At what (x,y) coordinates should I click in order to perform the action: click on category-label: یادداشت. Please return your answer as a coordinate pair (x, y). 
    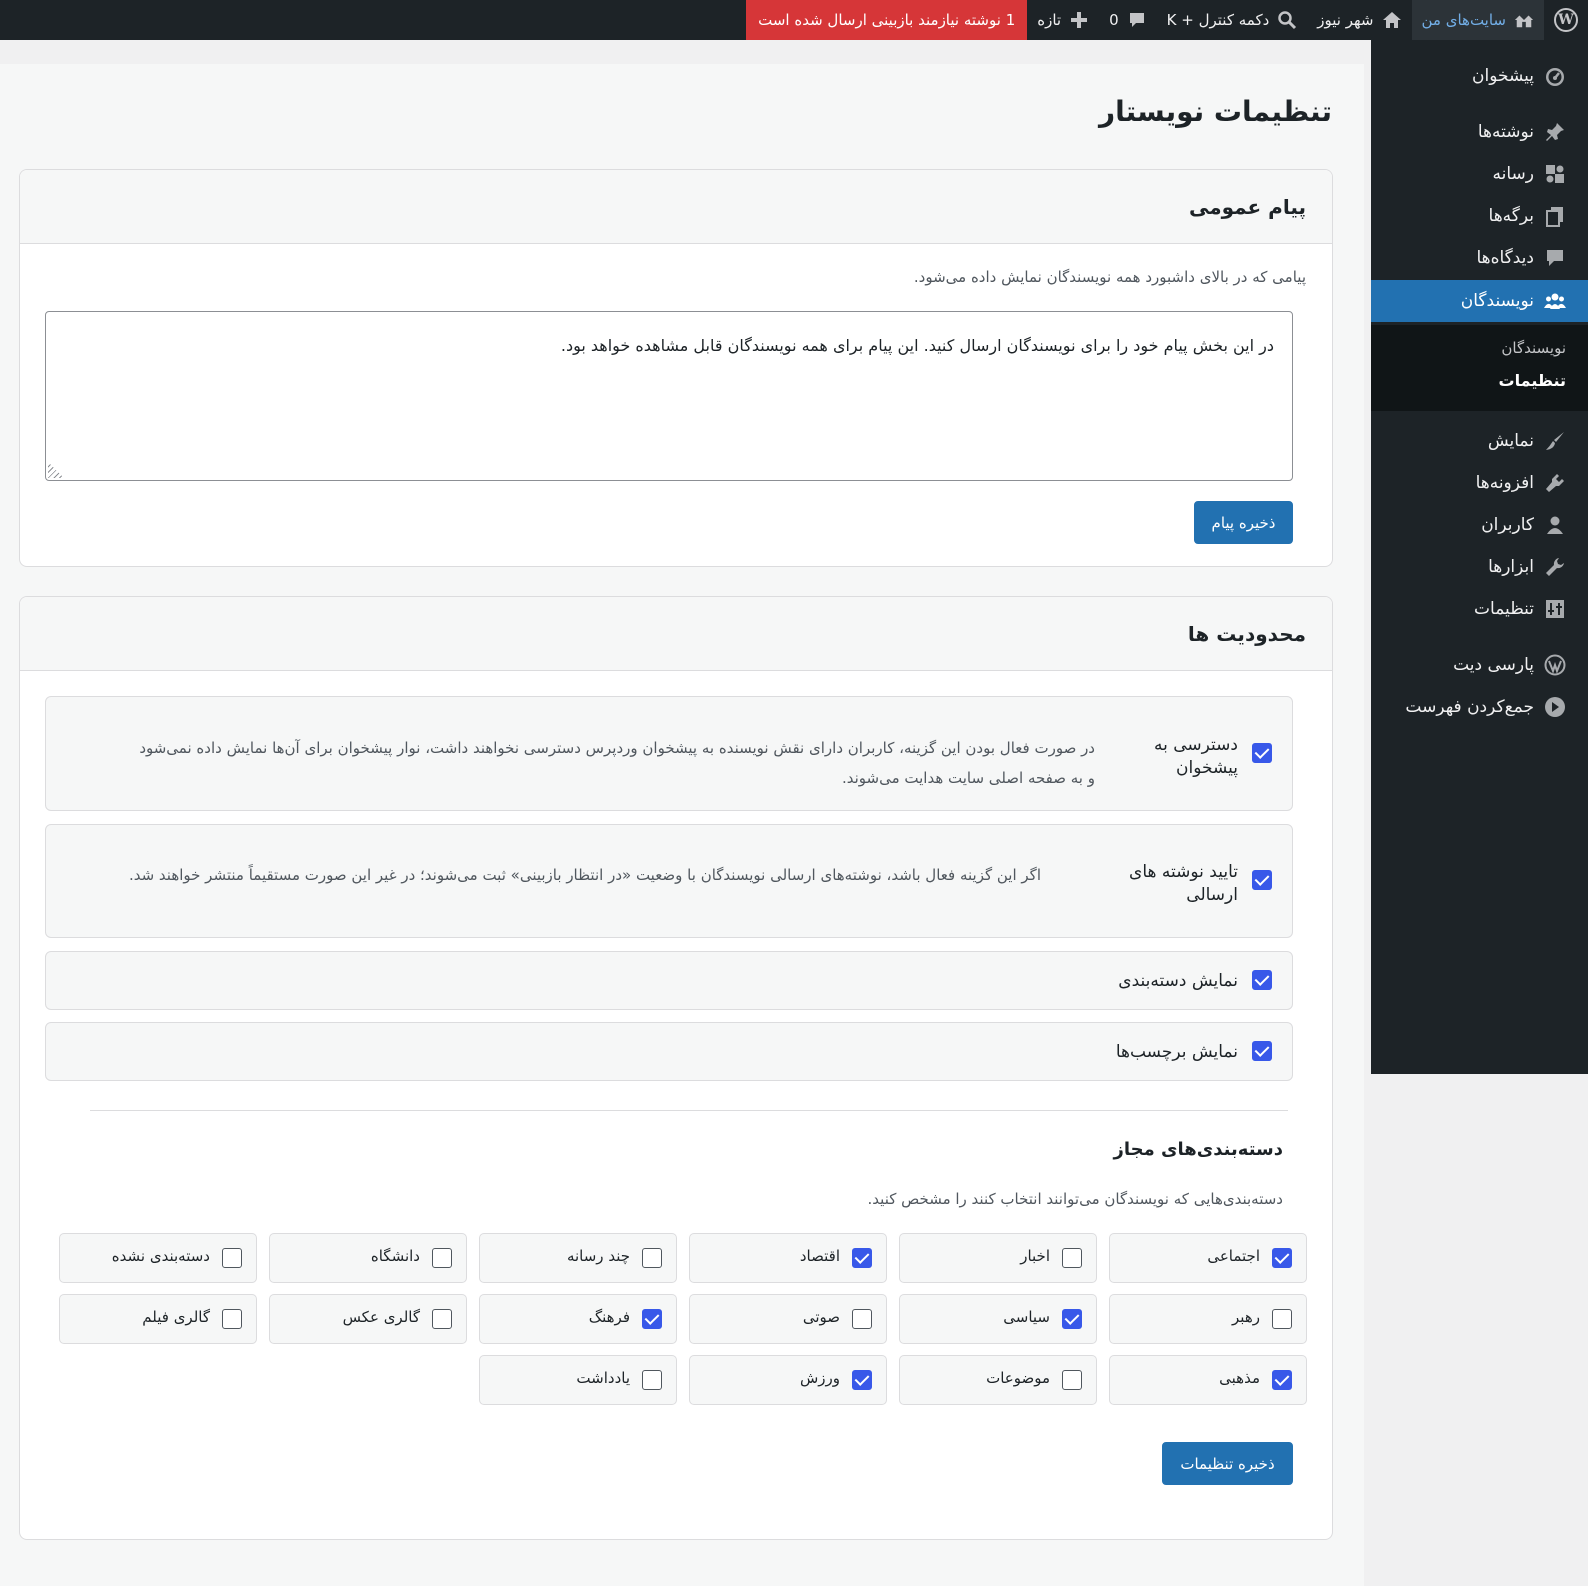
    Looking at the image, I should click on (603, 1378).